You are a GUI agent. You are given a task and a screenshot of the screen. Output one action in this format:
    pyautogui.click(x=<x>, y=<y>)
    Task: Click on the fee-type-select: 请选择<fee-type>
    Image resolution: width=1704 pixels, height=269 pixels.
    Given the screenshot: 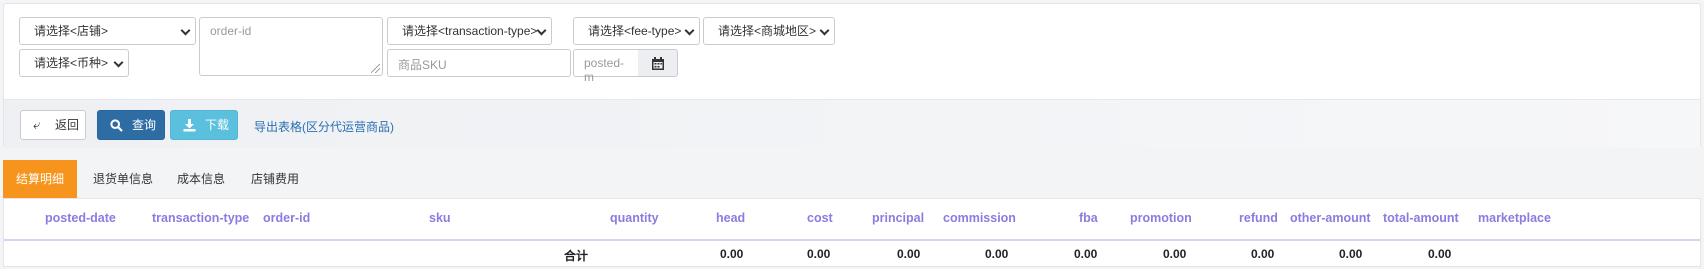 What is the action you would take?
    pyautogui.click(x=636, y=31)
    